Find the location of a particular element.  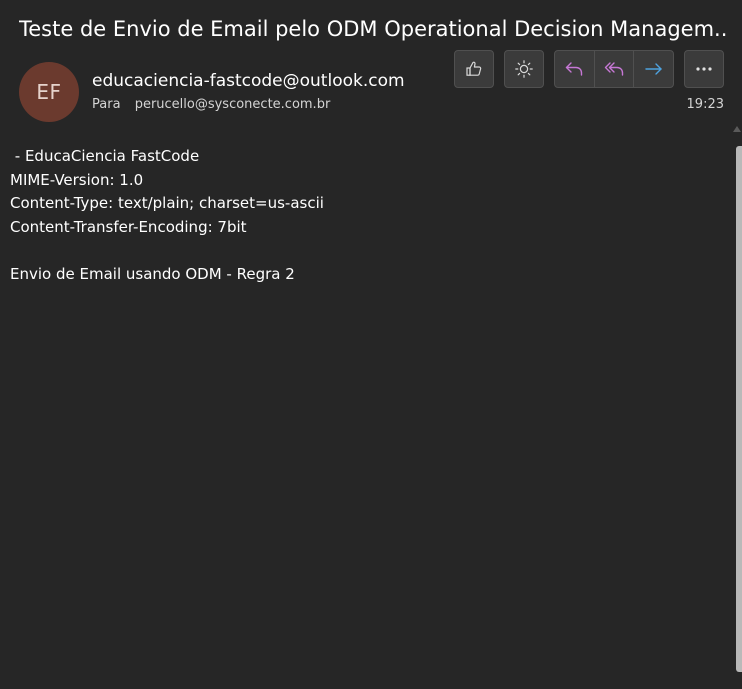

scrollbar-thumb is located at coordinates (739, 409).